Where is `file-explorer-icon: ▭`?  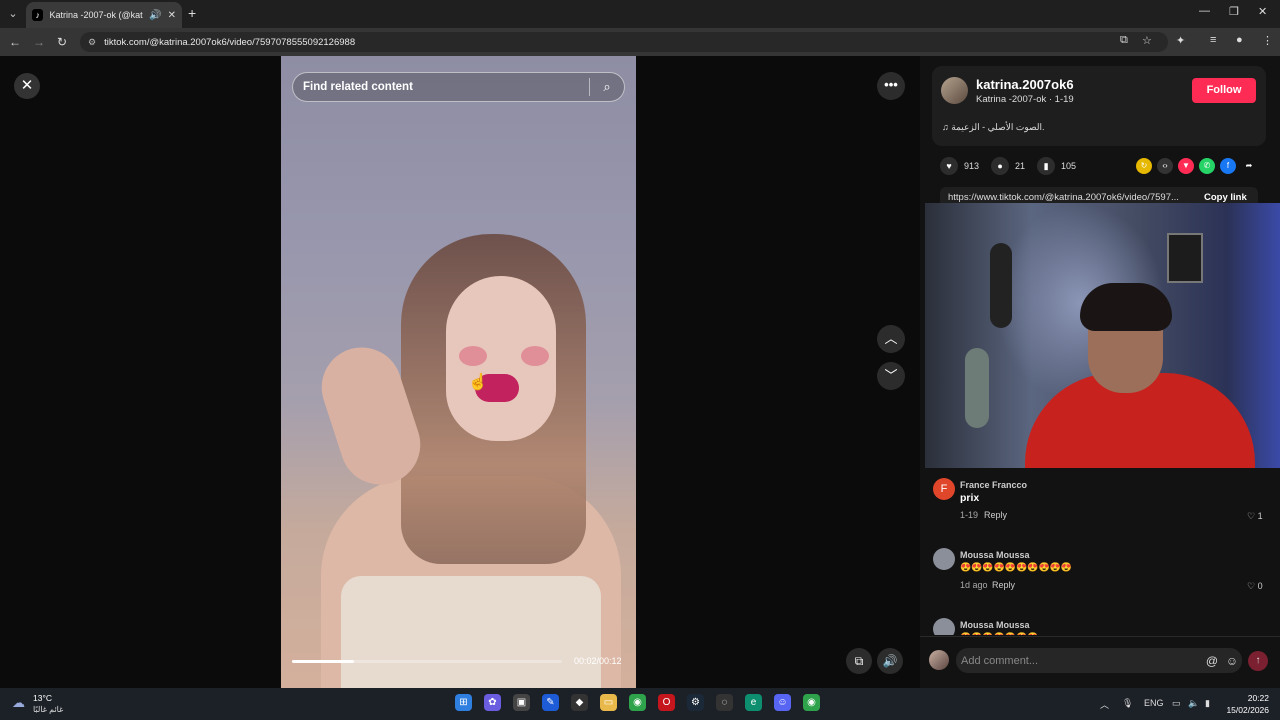
file-explorer-icon: ▭ is located at coordinates (608, 702).